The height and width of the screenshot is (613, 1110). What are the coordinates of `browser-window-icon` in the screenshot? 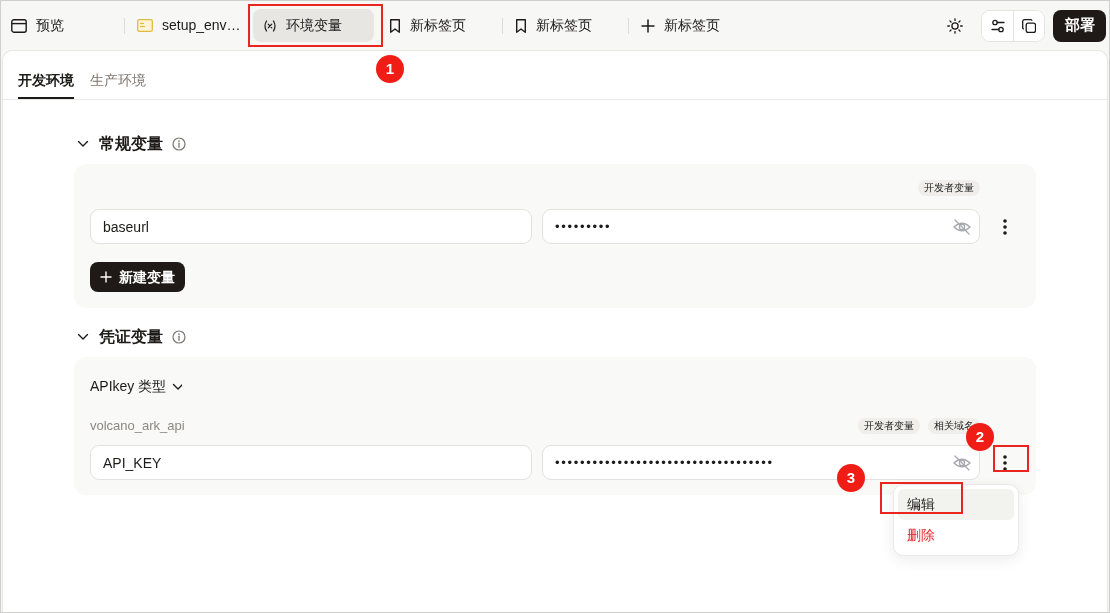 It's located at (19, 25).